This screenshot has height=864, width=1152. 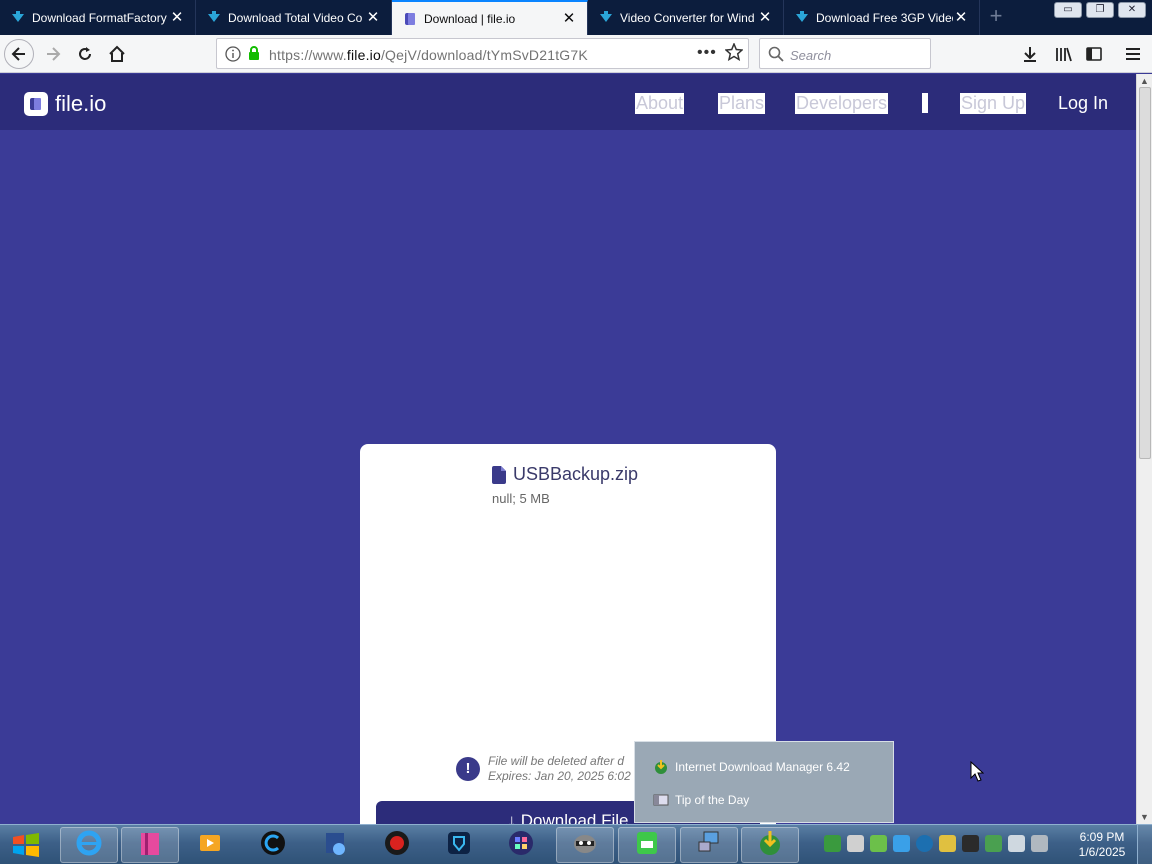 I want to click on scroll-down-arrow-icon: ▼, so click(x=1144, y=817).